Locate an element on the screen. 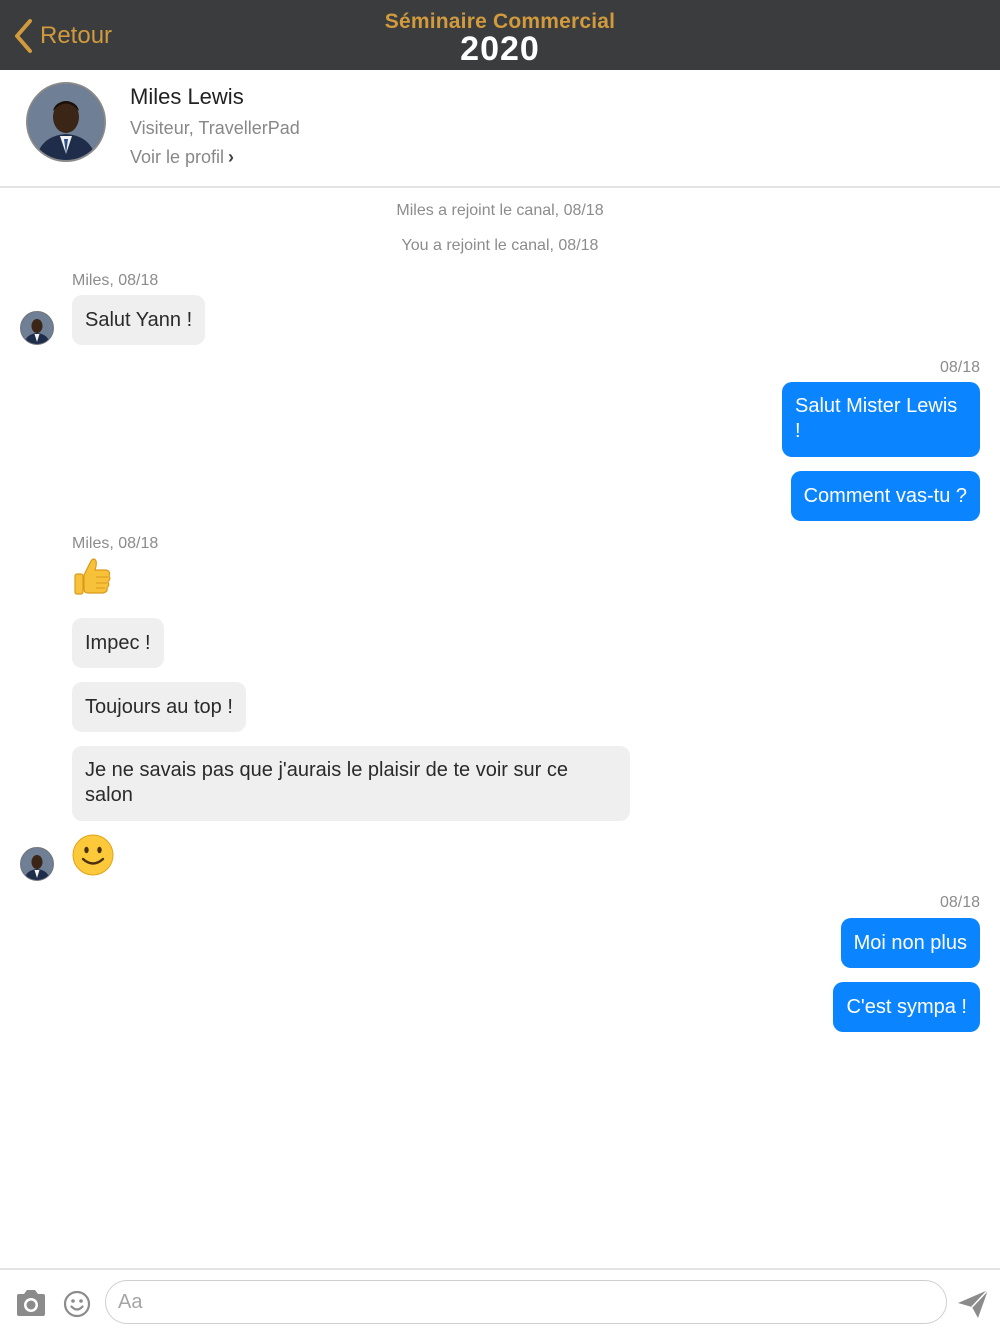  contact-role: Visiteur, TravellerPad is located at coordinates (215, 128).